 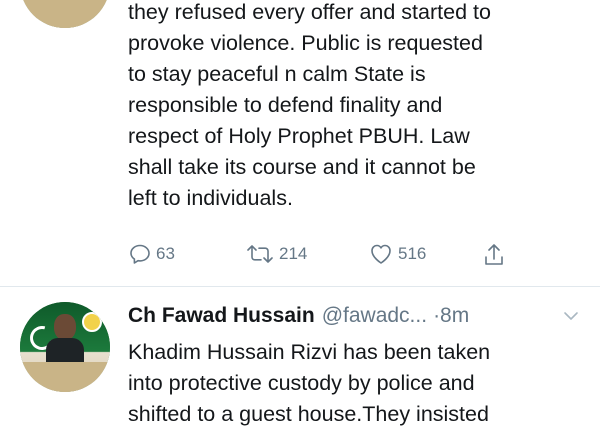 I want to click on chevron-down-icon, so click(x=571, y=317).